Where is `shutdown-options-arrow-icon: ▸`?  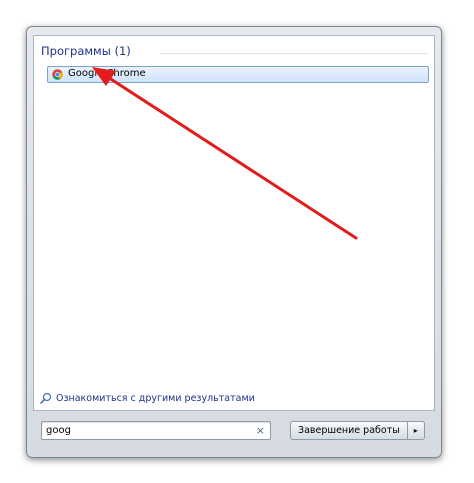
shutdown-options-arrow-icon: ▸ is located at coordinates (416, 430).